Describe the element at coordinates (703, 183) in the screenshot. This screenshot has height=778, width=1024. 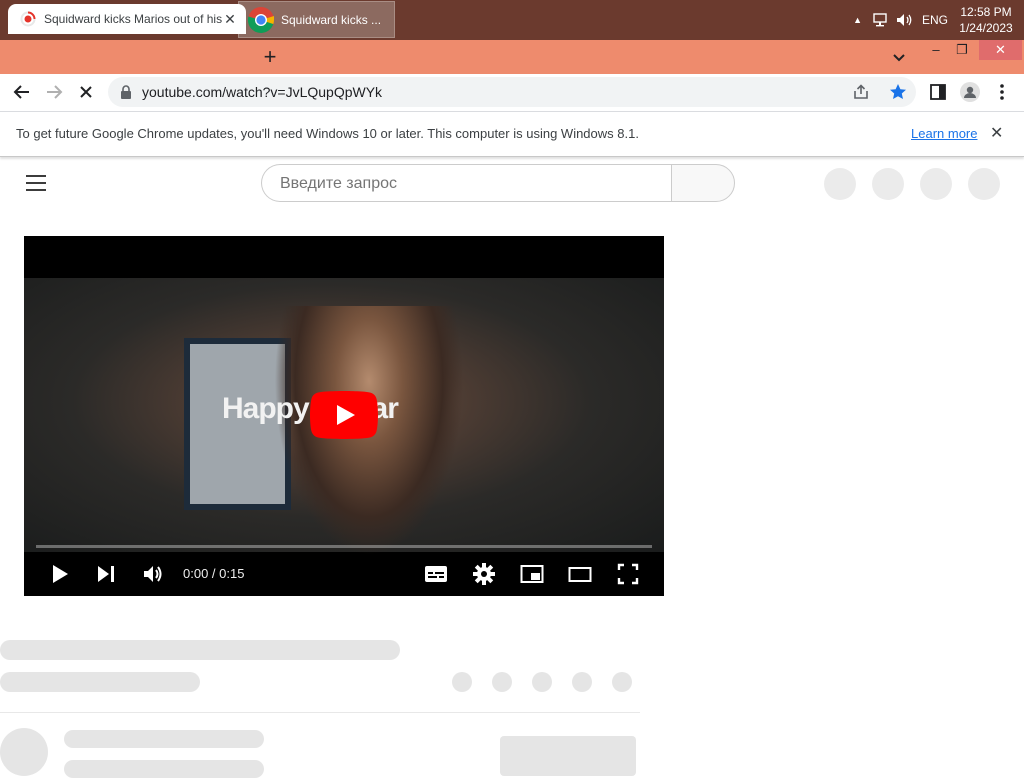
I see `youtube-search-button` at that location.